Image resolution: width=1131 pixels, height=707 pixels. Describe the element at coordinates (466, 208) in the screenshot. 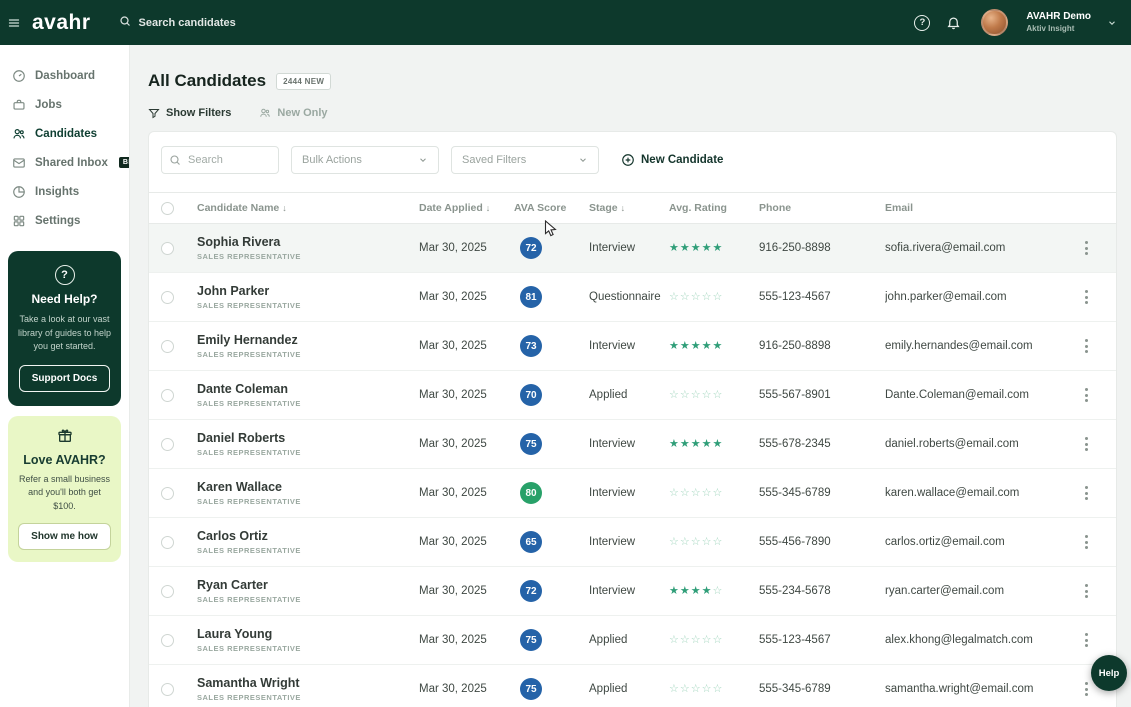

I see `col-date-applied: Date Applied ↓` at that location.